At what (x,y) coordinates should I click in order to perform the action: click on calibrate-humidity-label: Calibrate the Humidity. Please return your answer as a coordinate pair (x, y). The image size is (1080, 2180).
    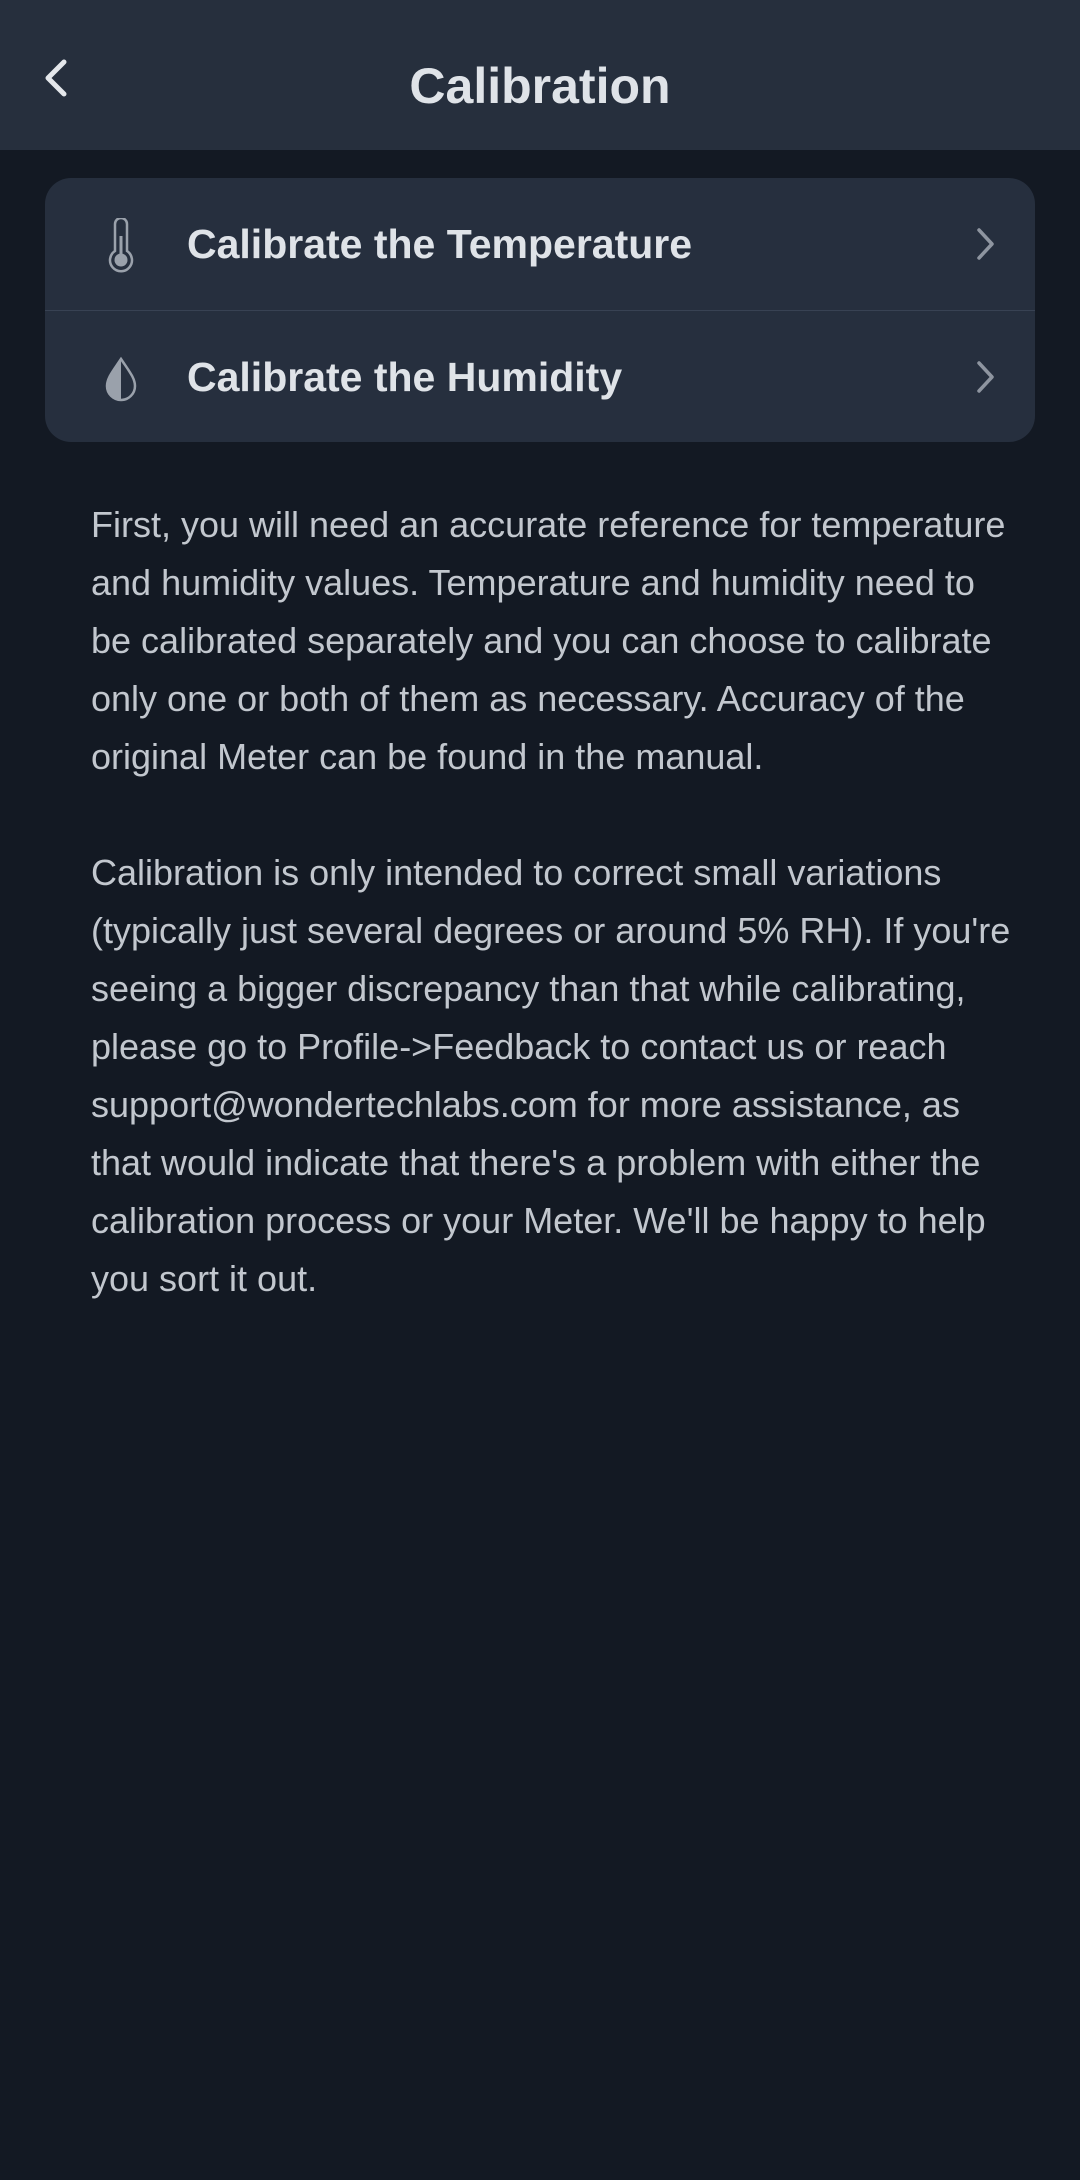
    Looking at the image, I should click on (405, 377).